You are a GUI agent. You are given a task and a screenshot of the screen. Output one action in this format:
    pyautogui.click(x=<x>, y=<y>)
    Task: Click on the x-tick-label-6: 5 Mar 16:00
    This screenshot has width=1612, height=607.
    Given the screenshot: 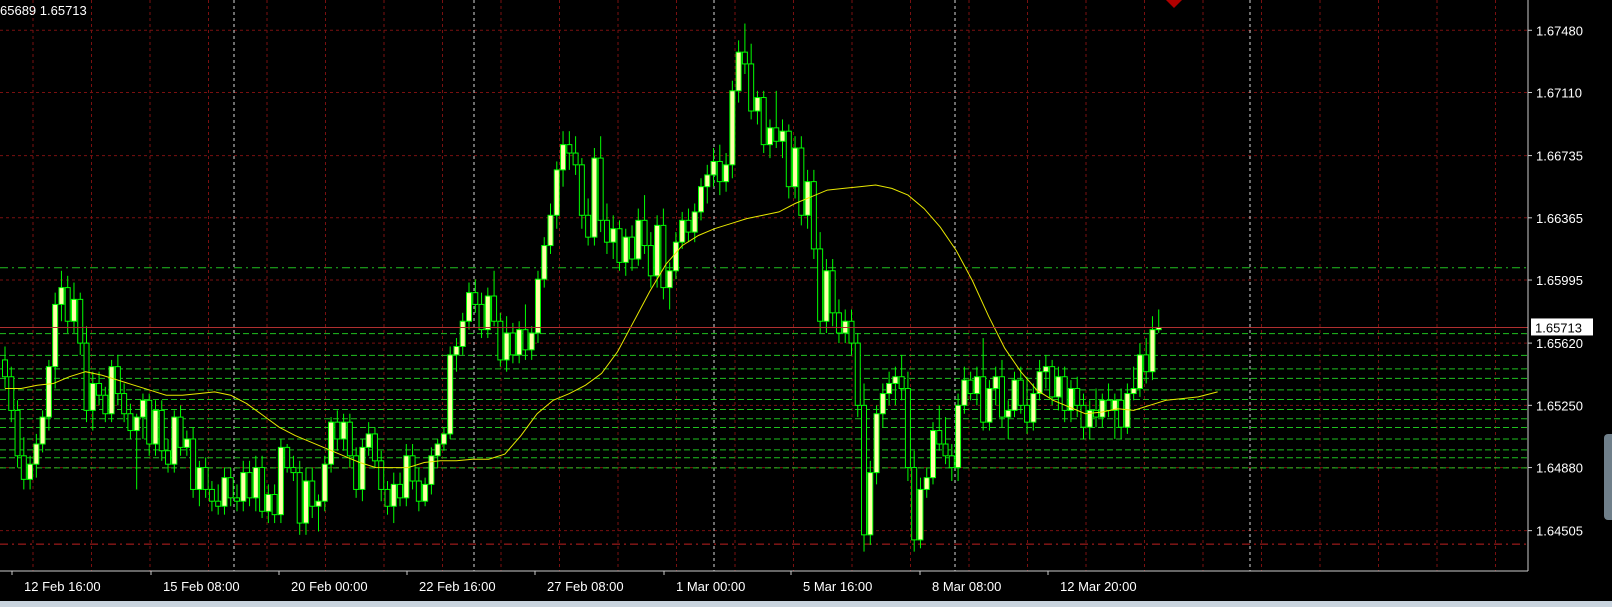 What is the action you would take?
    pyautogui.click(x=837, y=586)
    